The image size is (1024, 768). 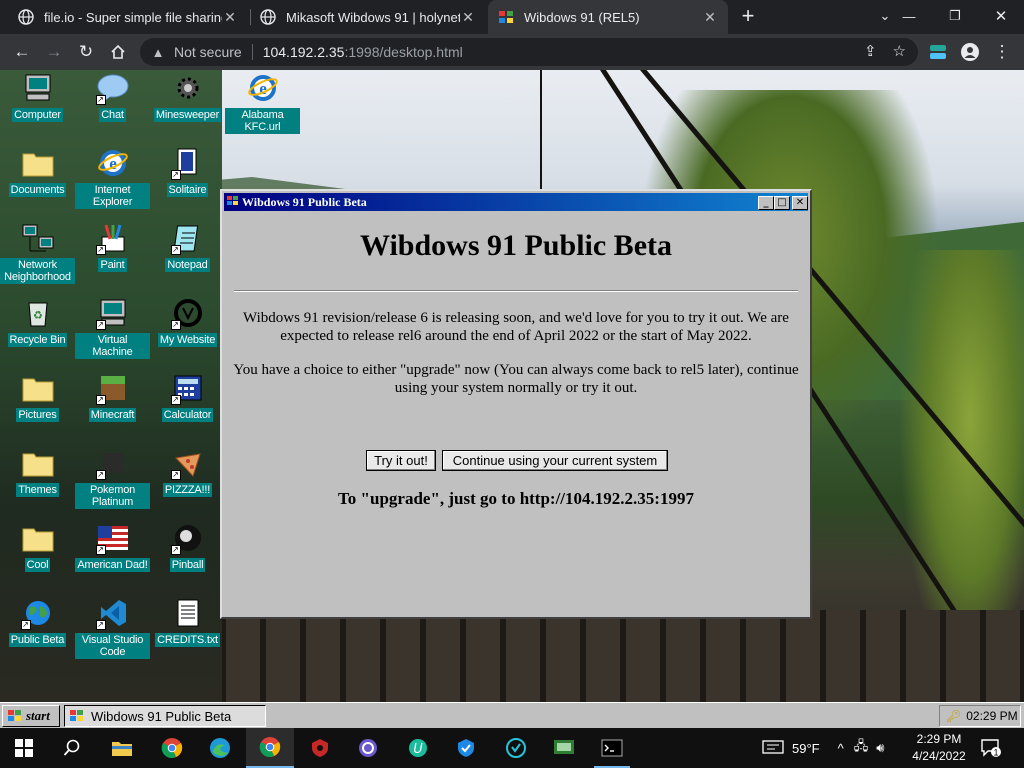 I want to click on desktop-icon: ↗ Notepad, so click(x=187, y=246).